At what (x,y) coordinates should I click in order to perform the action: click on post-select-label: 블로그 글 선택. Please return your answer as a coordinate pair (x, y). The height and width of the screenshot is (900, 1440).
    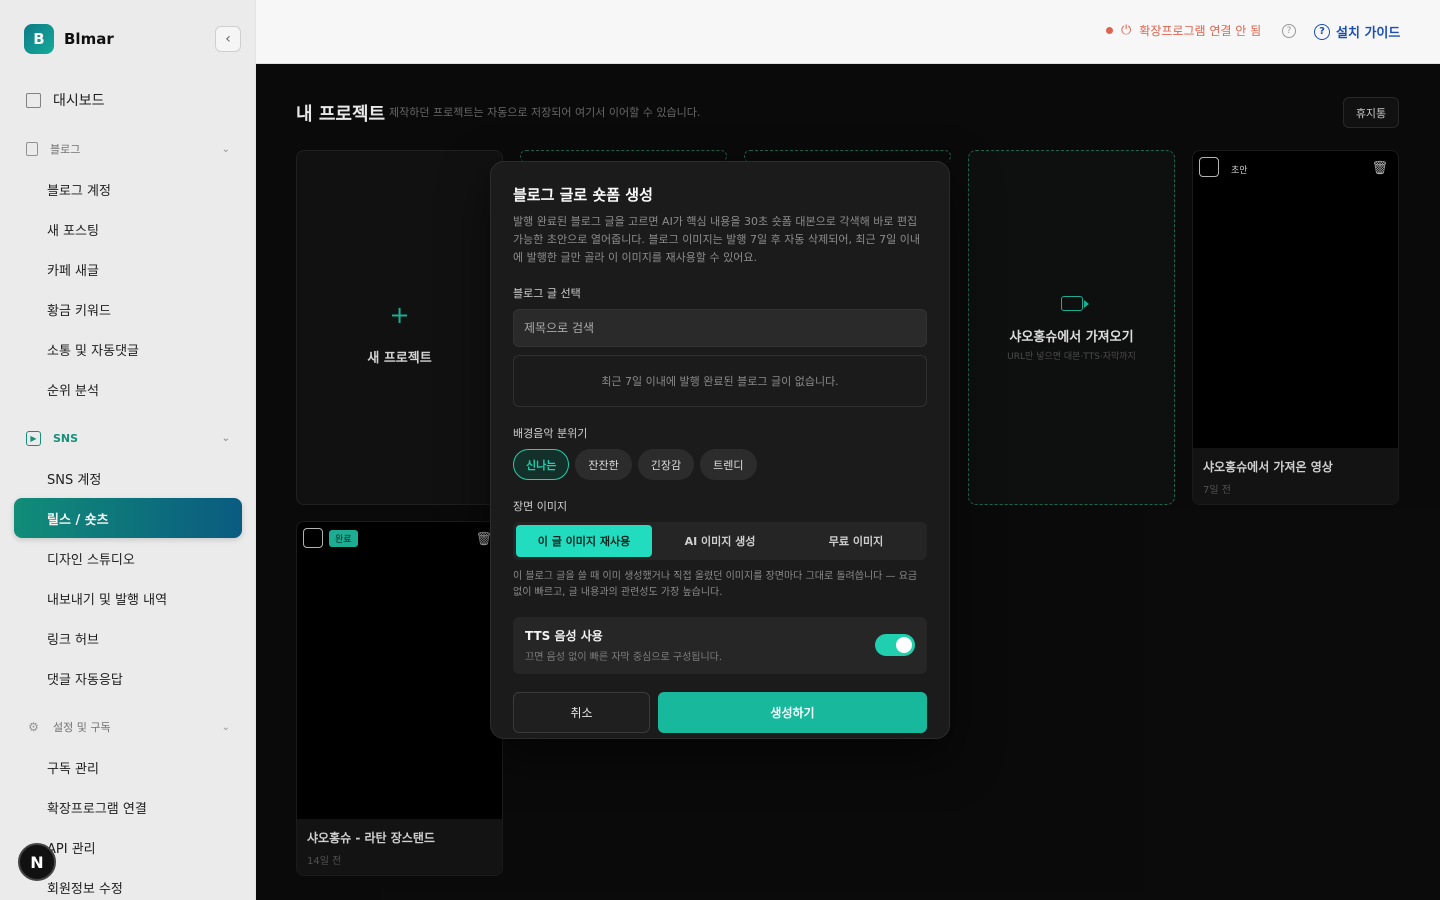
    Looking at the image, I should click on (547, 293).